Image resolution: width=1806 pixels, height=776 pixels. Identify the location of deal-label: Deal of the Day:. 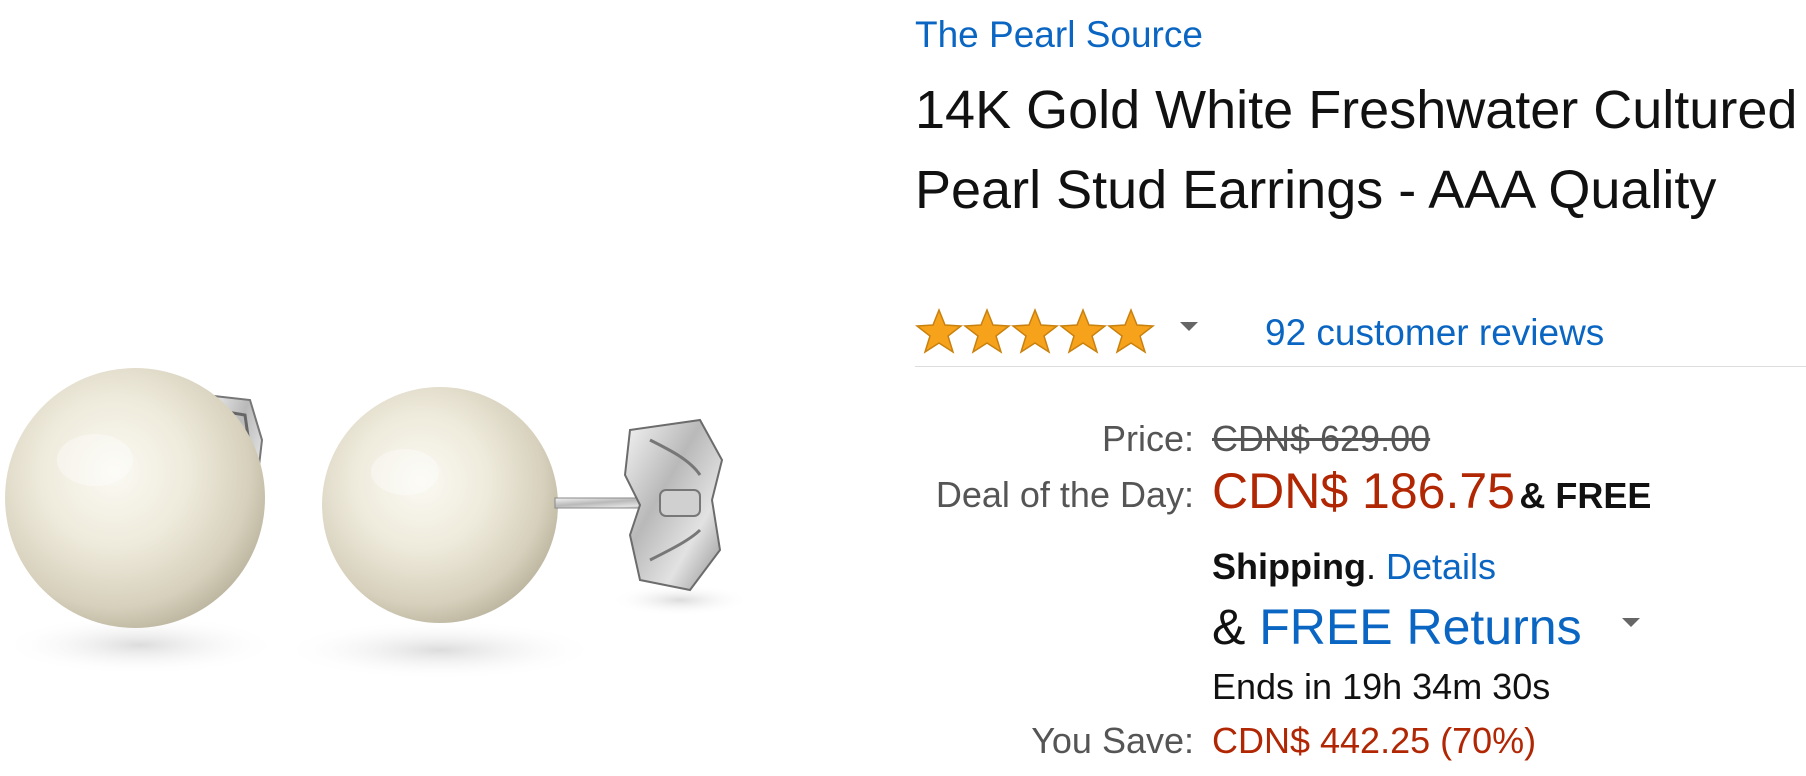
(1064, 494).